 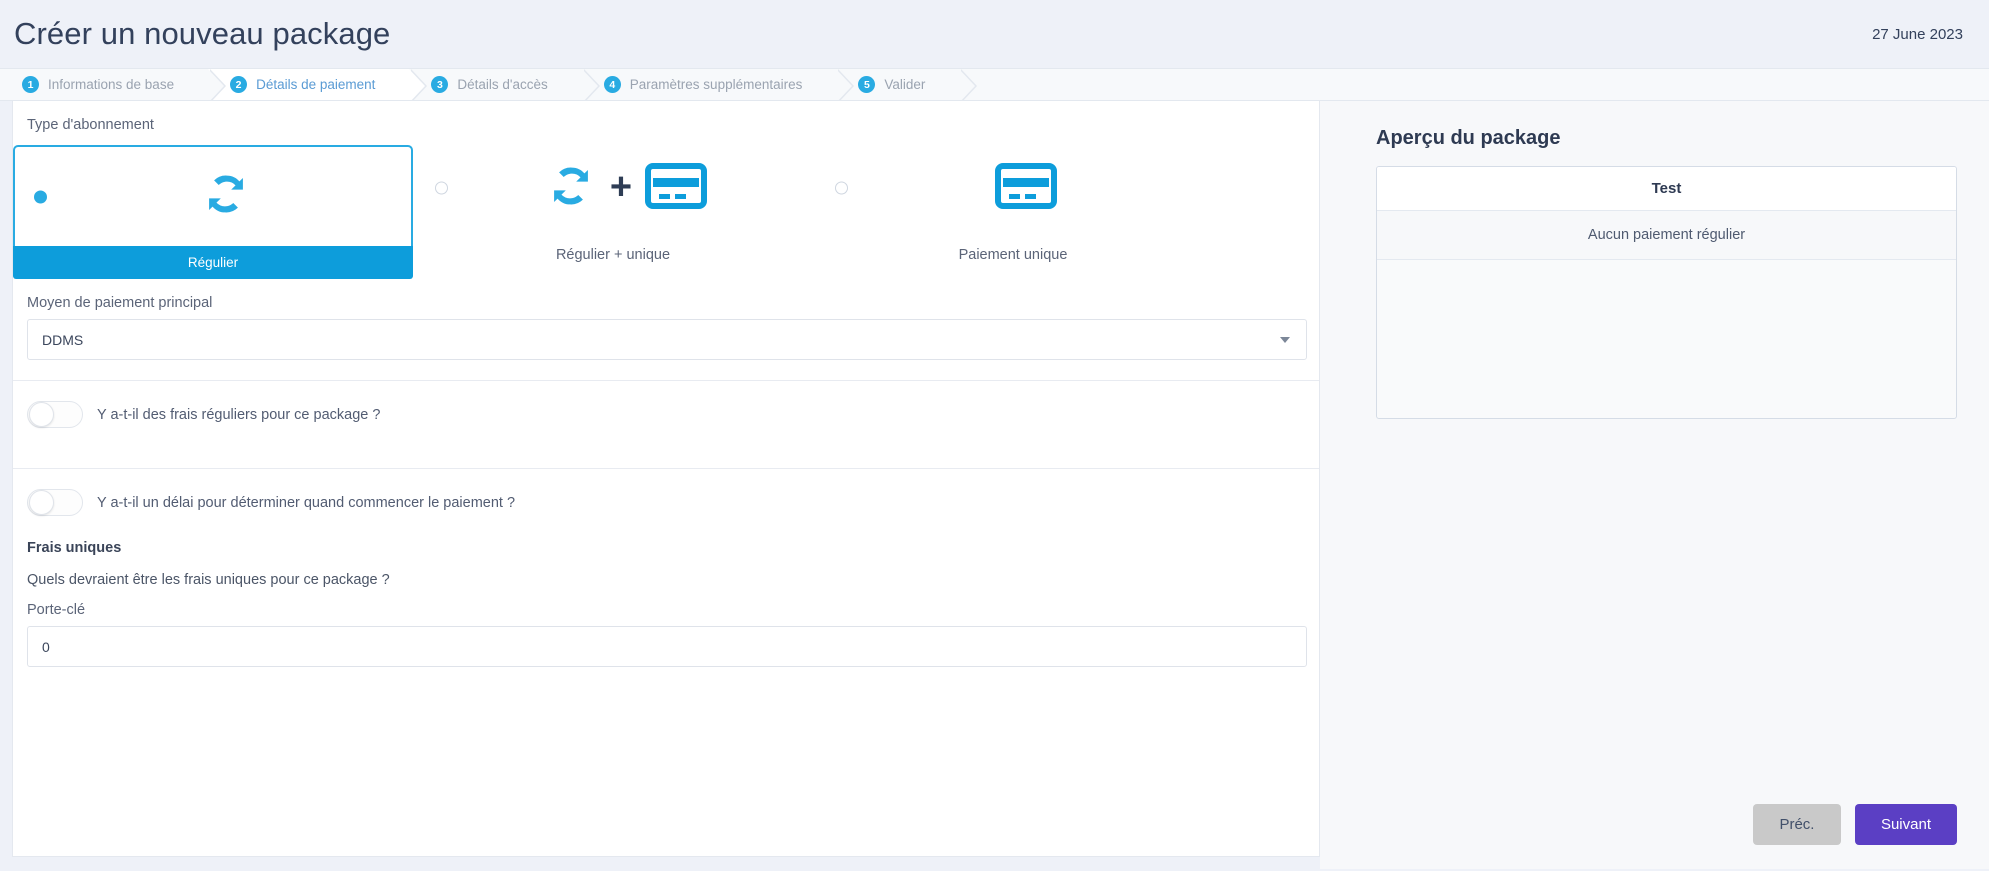 I want to click on wizard-step-5: 5 Valider, so click(x=907, y=84).